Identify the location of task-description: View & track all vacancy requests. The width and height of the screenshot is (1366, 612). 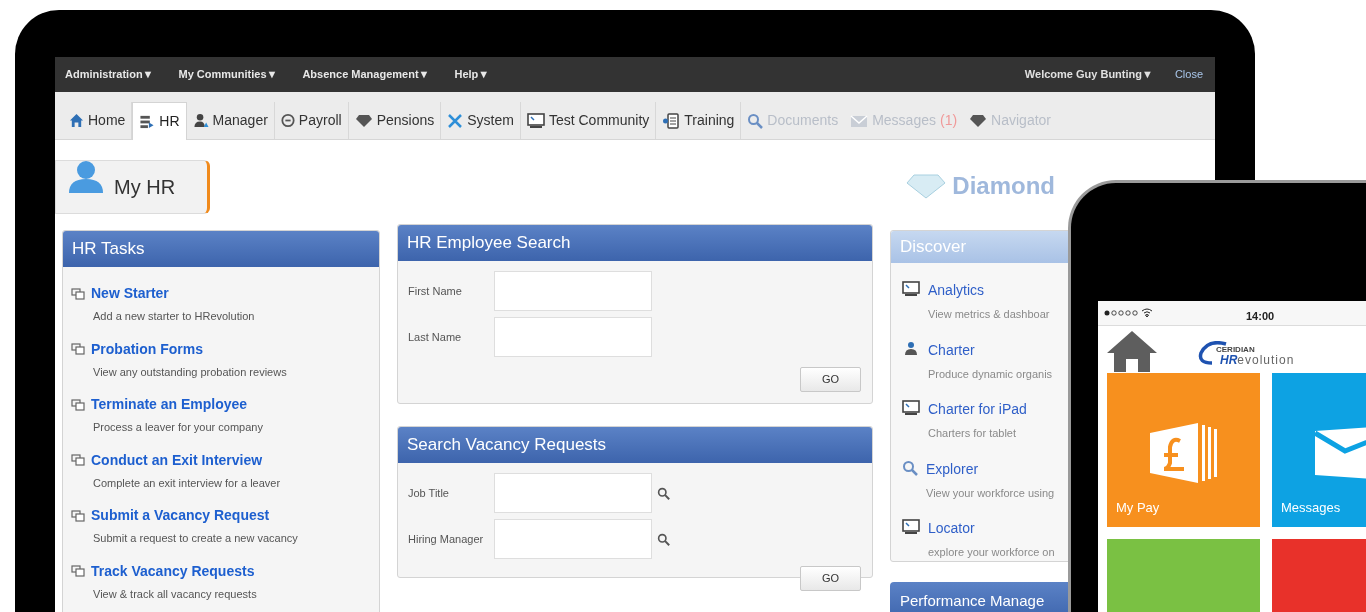
(175, 594).